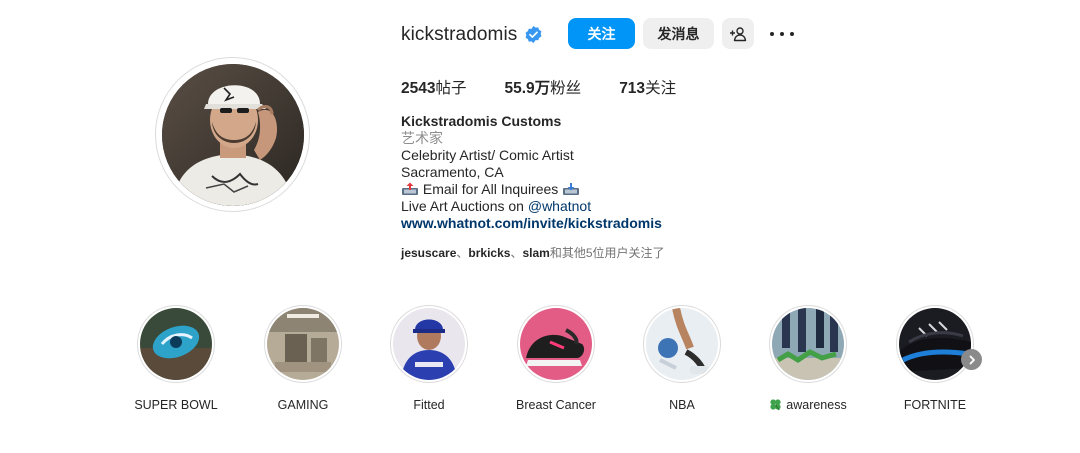 The height and width of the screenshot is (453, 1080). Describe the element at coordinates (607, 253) in the screenshot. I see `followed-by-suffix: 和其他5位用户关注了` at that location.